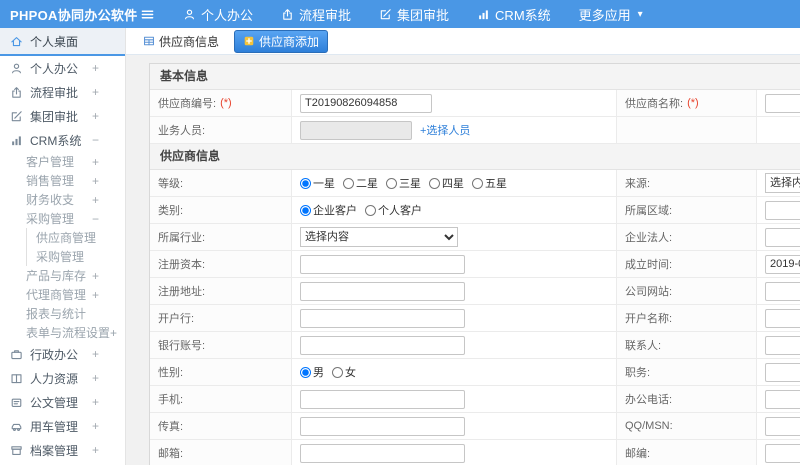  Describe the element at coordinates (778, 130) in the screenshot. I see `empty-cell` at that location.